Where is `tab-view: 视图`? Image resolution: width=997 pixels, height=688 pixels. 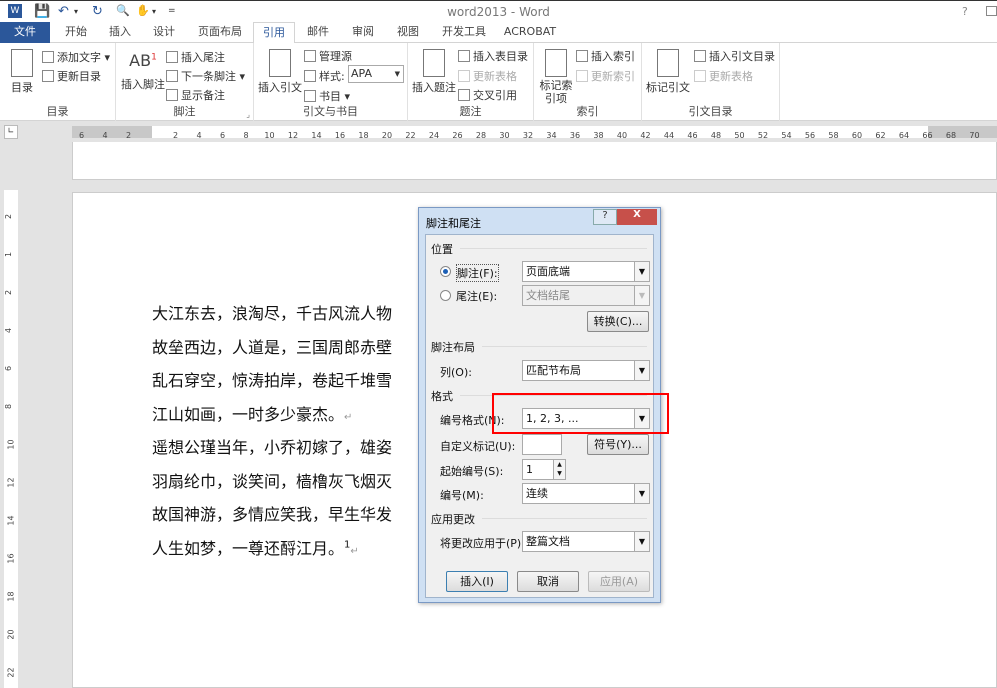
tab-view: 视图 is located at coordinates (408, 32).